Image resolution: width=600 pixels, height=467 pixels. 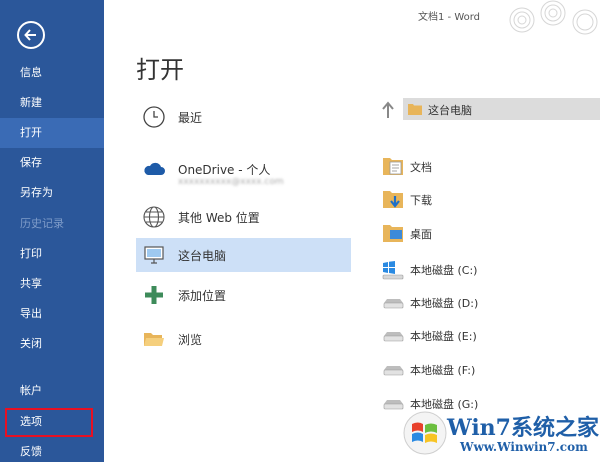 What do you see at coordinates (444, 270) in the screenshot?
I see `drive-label: 本地磁盘 (C:)` at bounding box center [444, 270].